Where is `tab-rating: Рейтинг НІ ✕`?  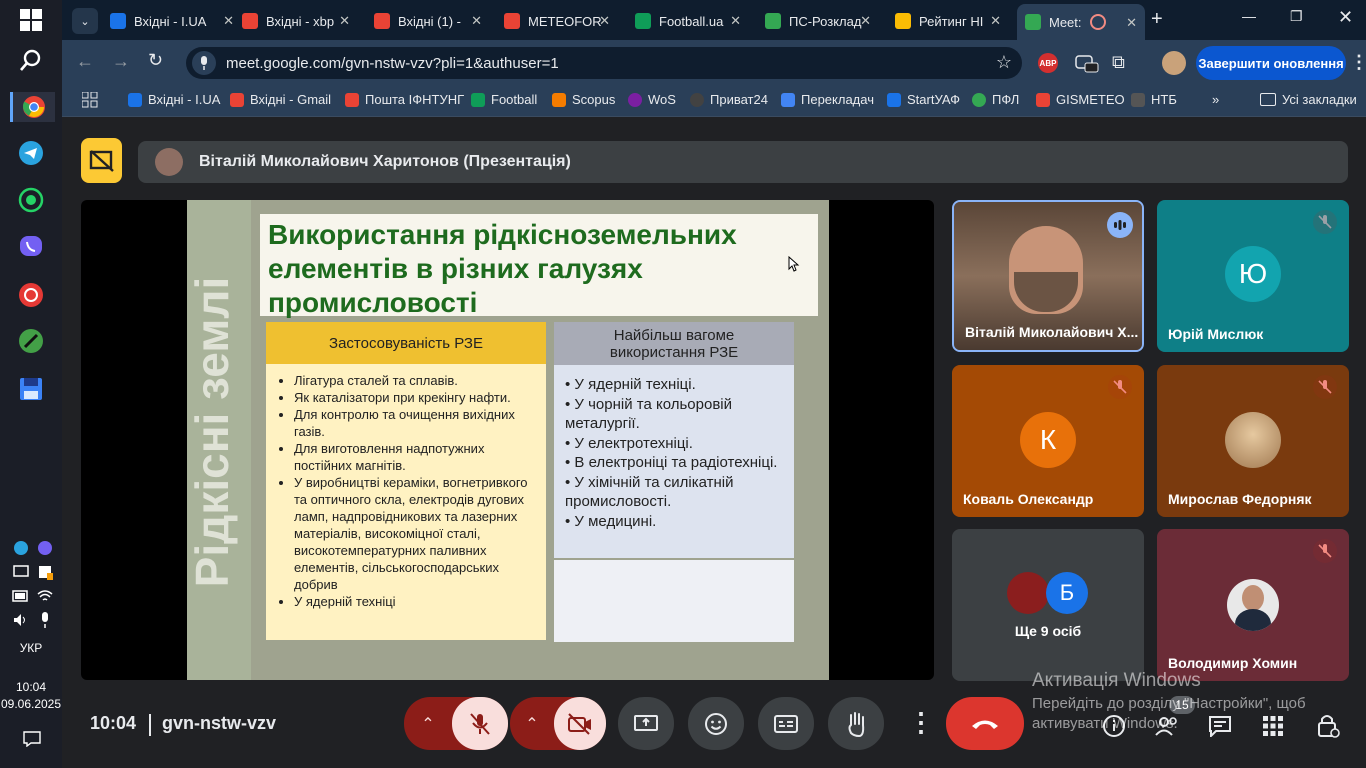
tab-rating: Рейтинг НІ ✕ is located at coordinates (948, 21).